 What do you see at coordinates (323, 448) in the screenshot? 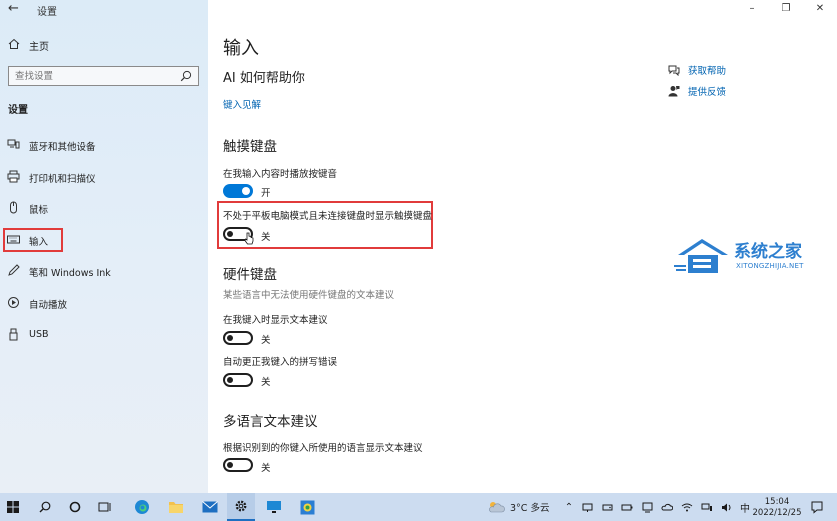
I see `multilingual-label: 根据识别到的你键入所使用的语言显示文本建议` at bounding box center [323, 448].